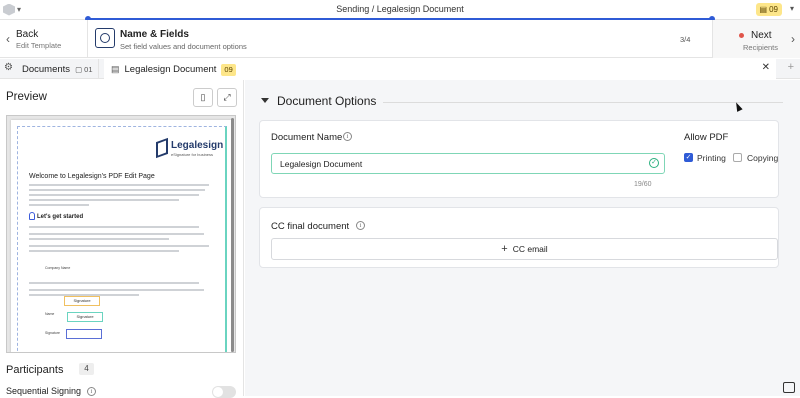 The image size is (800, 398). What do you see at coordinates (326, 101) in the screenshot?
I see `section-title: Document Options` at bounding box center [326, 101].